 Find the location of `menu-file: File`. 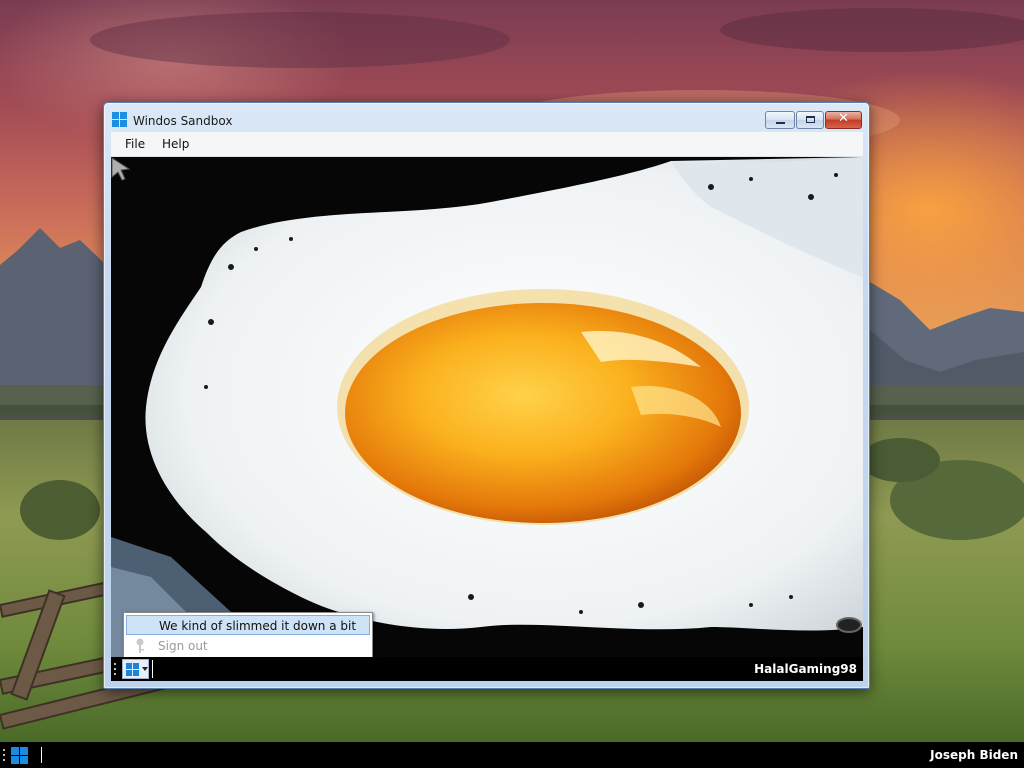

menu-file: File is located at coordinates (135, 144).